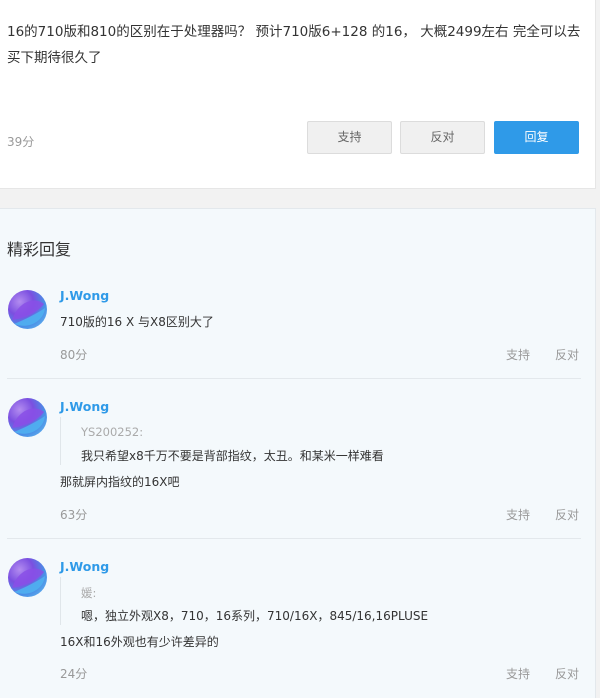 The image size is (600, 698). I want to click on quote-block: YS200252: 我只希望x8千万不要是背部指纹，太丑。和某米一样难看, so click(320, 441).